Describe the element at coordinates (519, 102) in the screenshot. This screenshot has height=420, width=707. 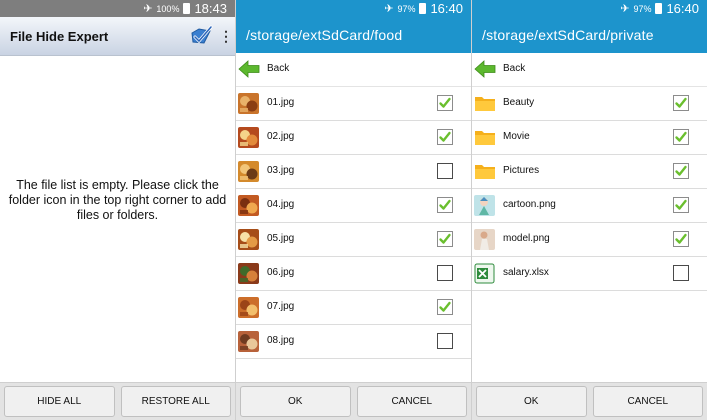
I see `file-name: Beauty` at that location.